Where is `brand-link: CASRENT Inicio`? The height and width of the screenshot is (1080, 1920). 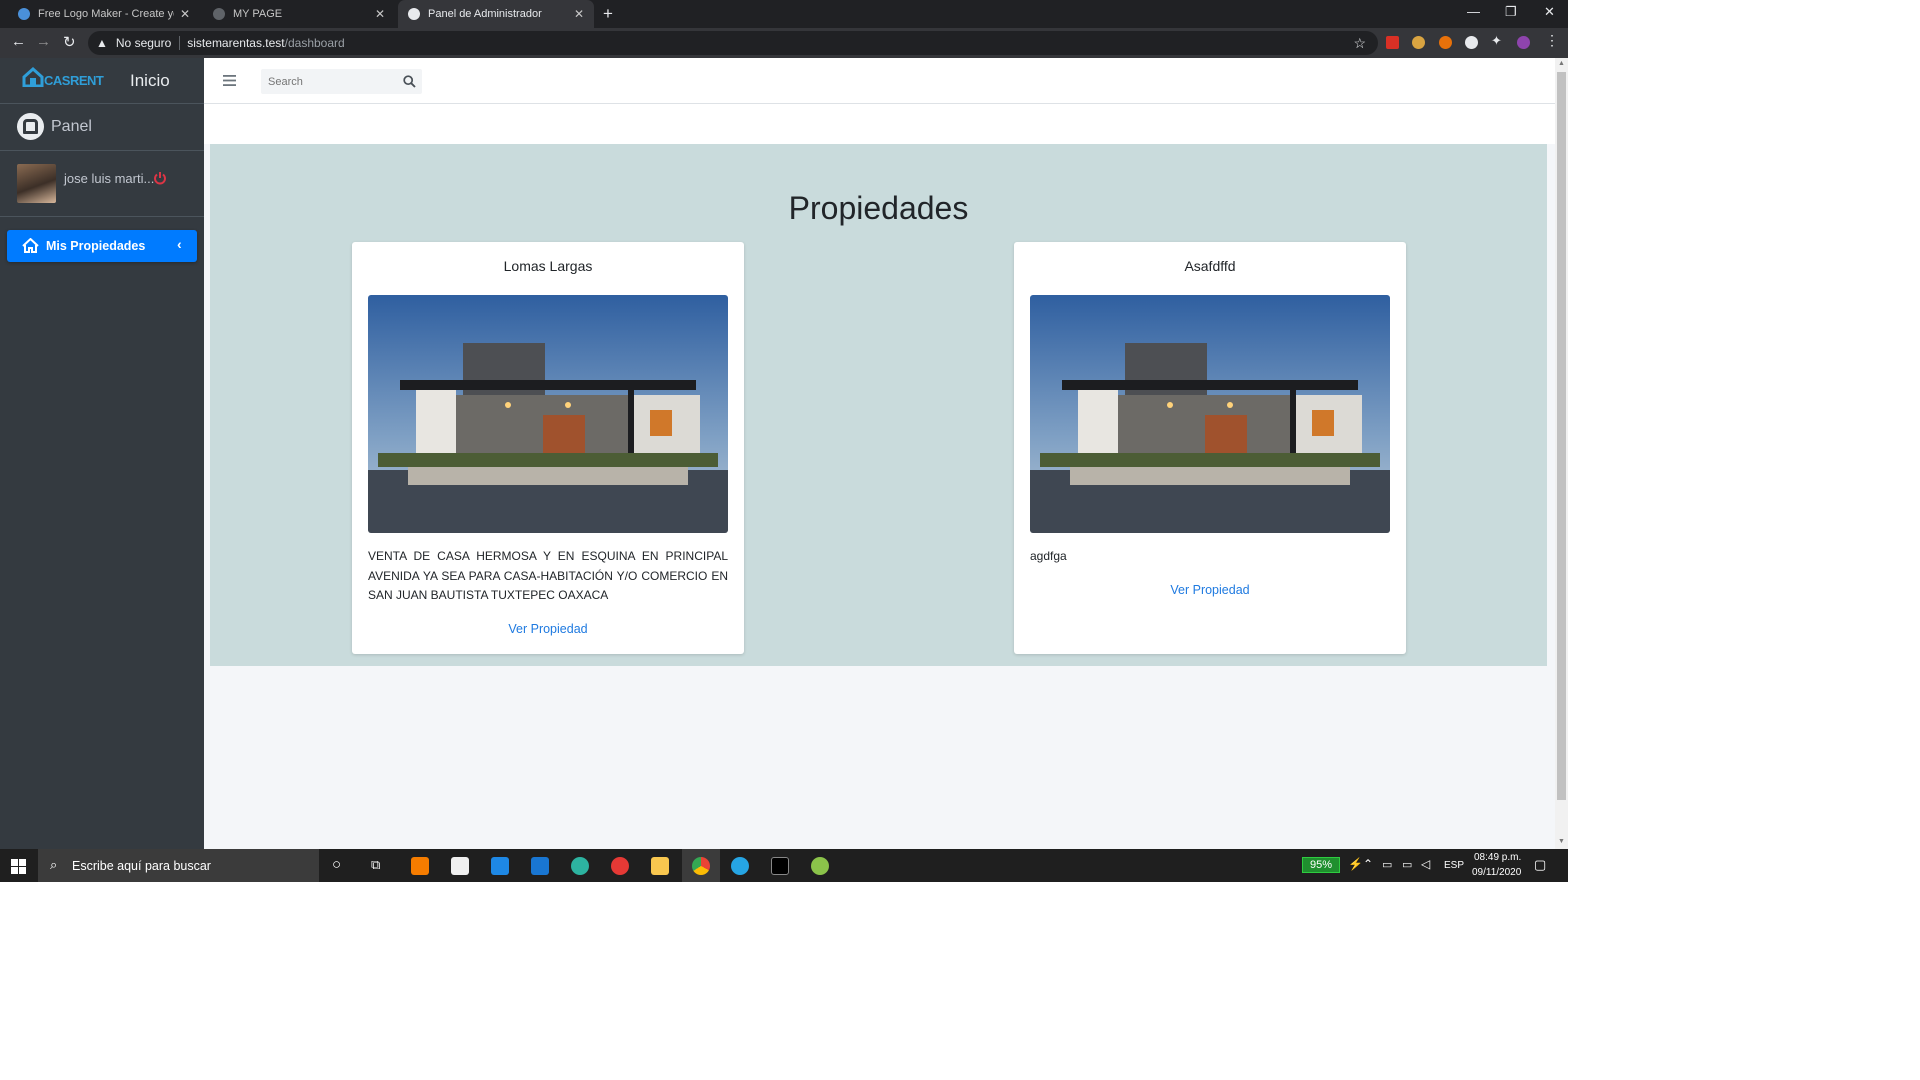
brand-link: CASRENT Inicio is located at coordinates (102, 81).